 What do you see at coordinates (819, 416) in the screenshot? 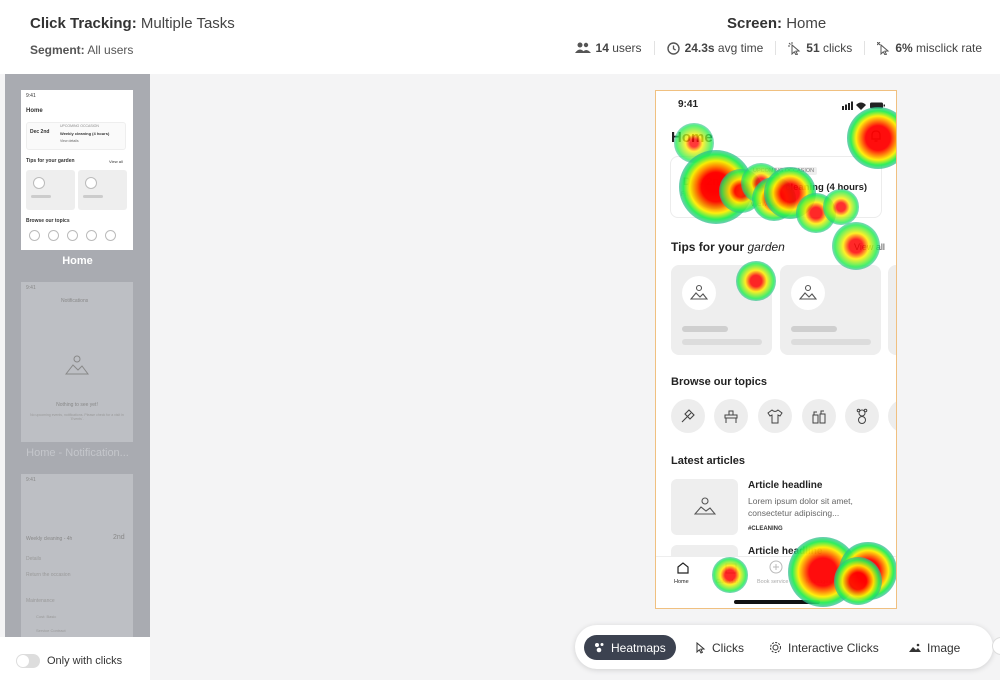
I see `topic-cleaning` at bounding box center [819, 416].